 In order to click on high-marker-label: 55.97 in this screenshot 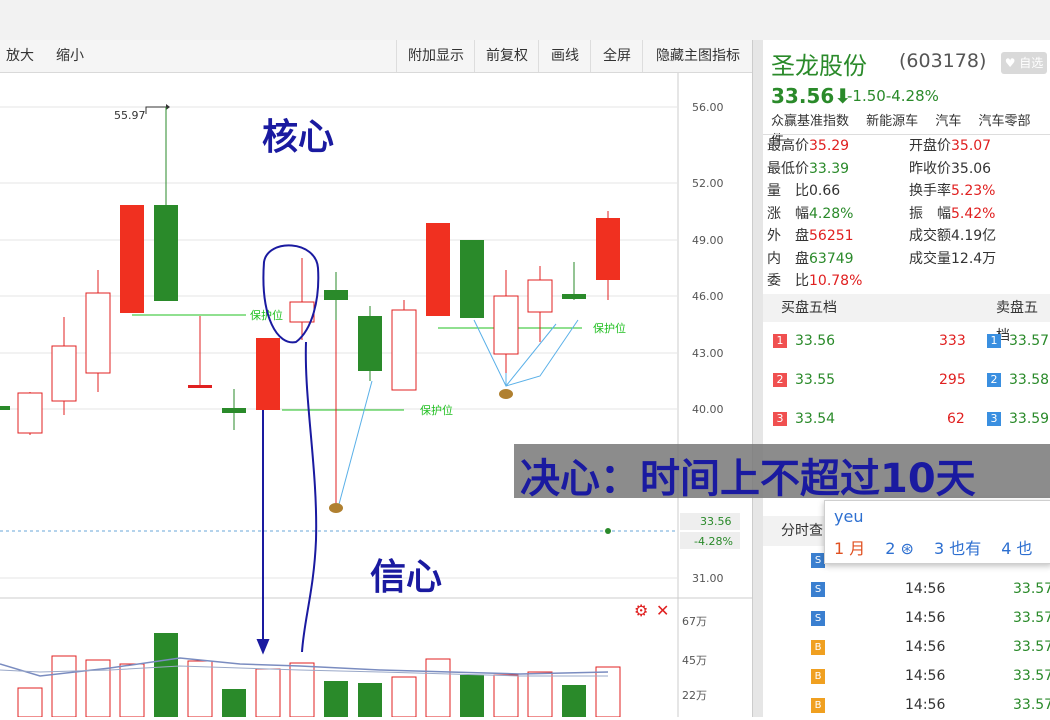, I will do `click(130, 115)`.